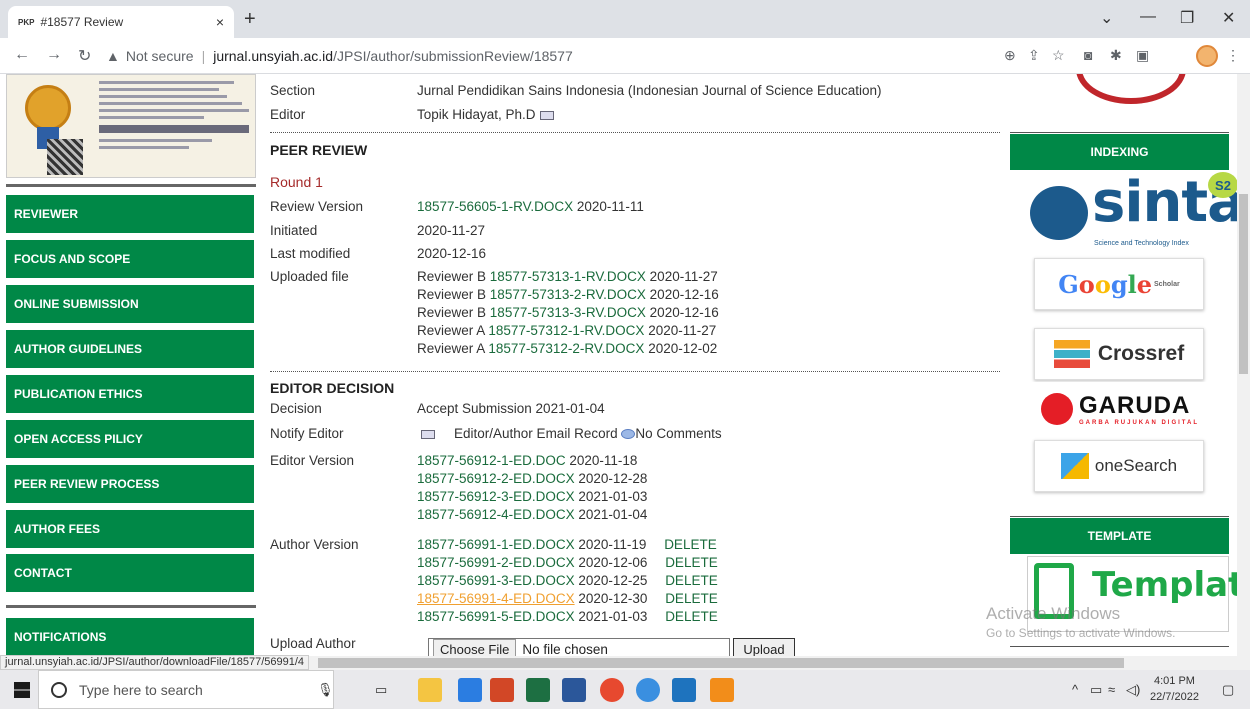 Image resolution: width=1250 pixels, height=709 pixels. I want to click on close-window-button: ✕, so click(1228, 18).